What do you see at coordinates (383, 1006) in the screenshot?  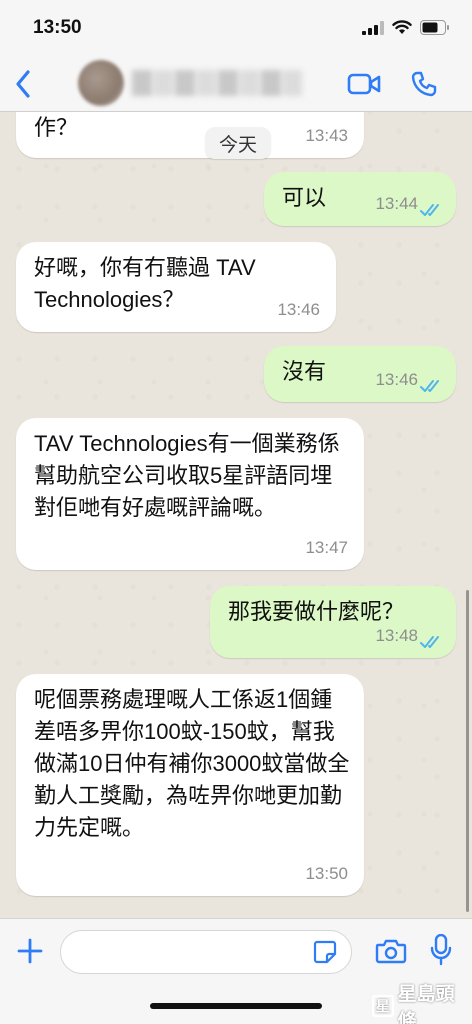 I see `watermark-badge: 星` at bounding box center [383, 1006].